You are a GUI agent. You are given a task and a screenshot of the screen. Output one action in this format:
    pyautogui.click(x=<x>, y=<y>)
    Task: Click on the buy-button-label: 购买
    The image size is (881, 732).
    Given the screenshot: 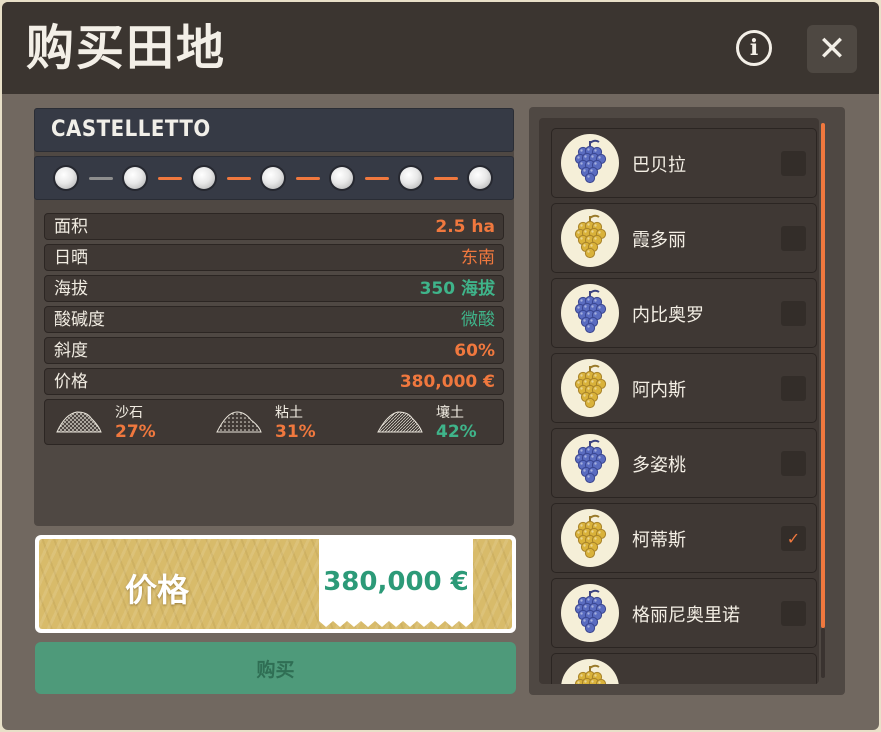 What is the action you would take?
    pyautogui.click(x=275, y=670)
    